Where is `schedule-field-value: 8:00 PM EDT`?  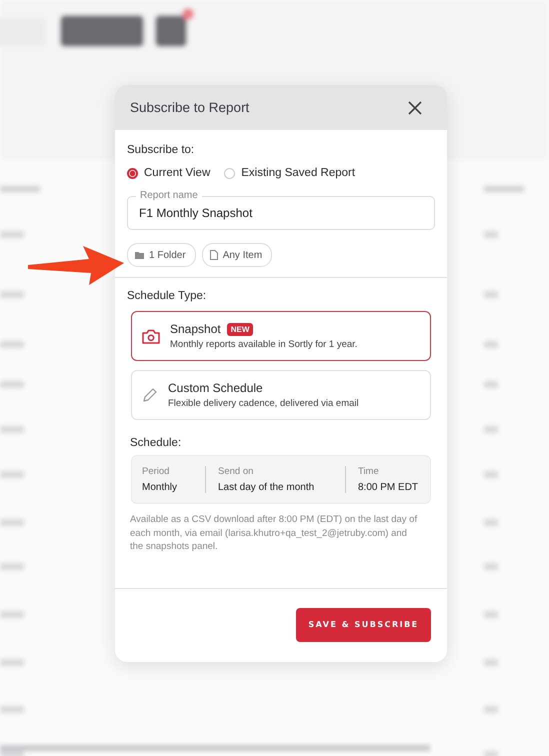 schedule-field-value: 8:00 PM EDT is located at coordinates (388, 487).